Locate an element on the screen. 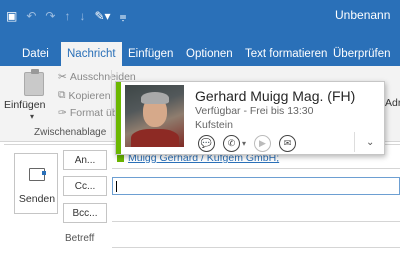 The height and width of the screenshot is (255, 400). copy-label: Kopieren is located at coordinates (89, 95).